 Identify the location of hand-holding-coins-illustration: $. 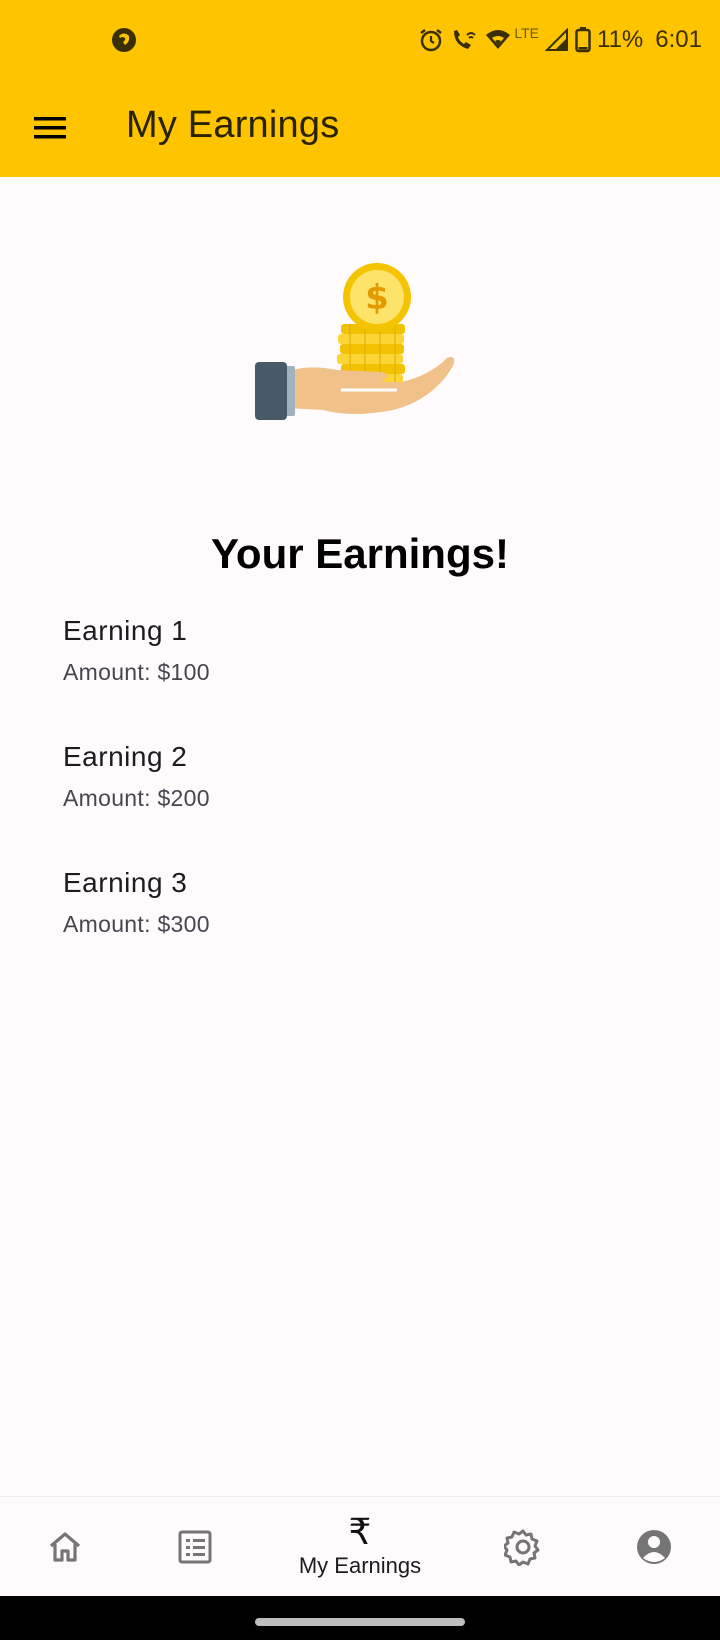
(360, 347).